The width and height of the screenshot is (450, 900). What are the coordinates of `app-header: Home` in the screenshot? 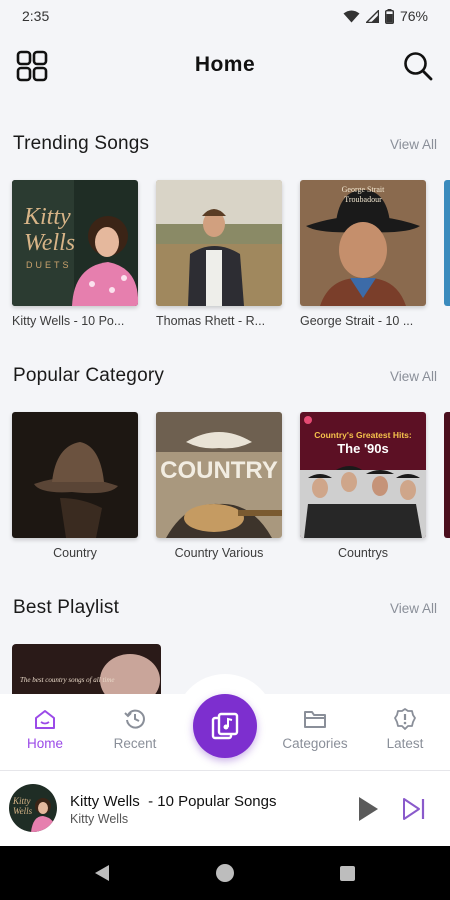 It's located at (225, 65).